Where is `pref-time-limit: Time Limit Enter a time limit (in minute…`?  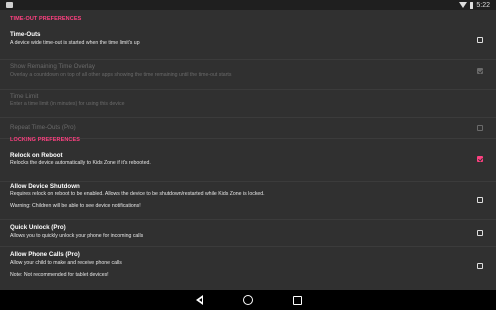 pref-time-limit: Time Limit Enter a time limit (in minute… is located at coordinates (248, 104).